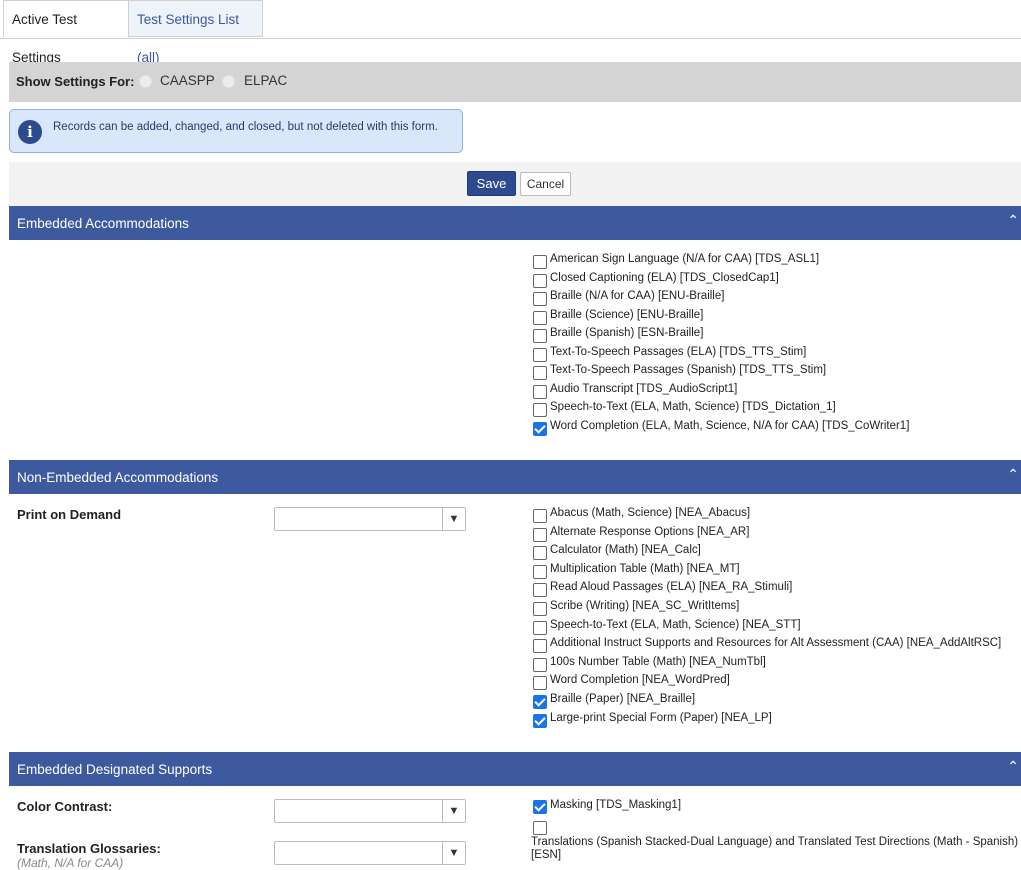 This screenshot has width=1021, height=870. I want to click on color-contrast-select: ▼, so click(370, 811).